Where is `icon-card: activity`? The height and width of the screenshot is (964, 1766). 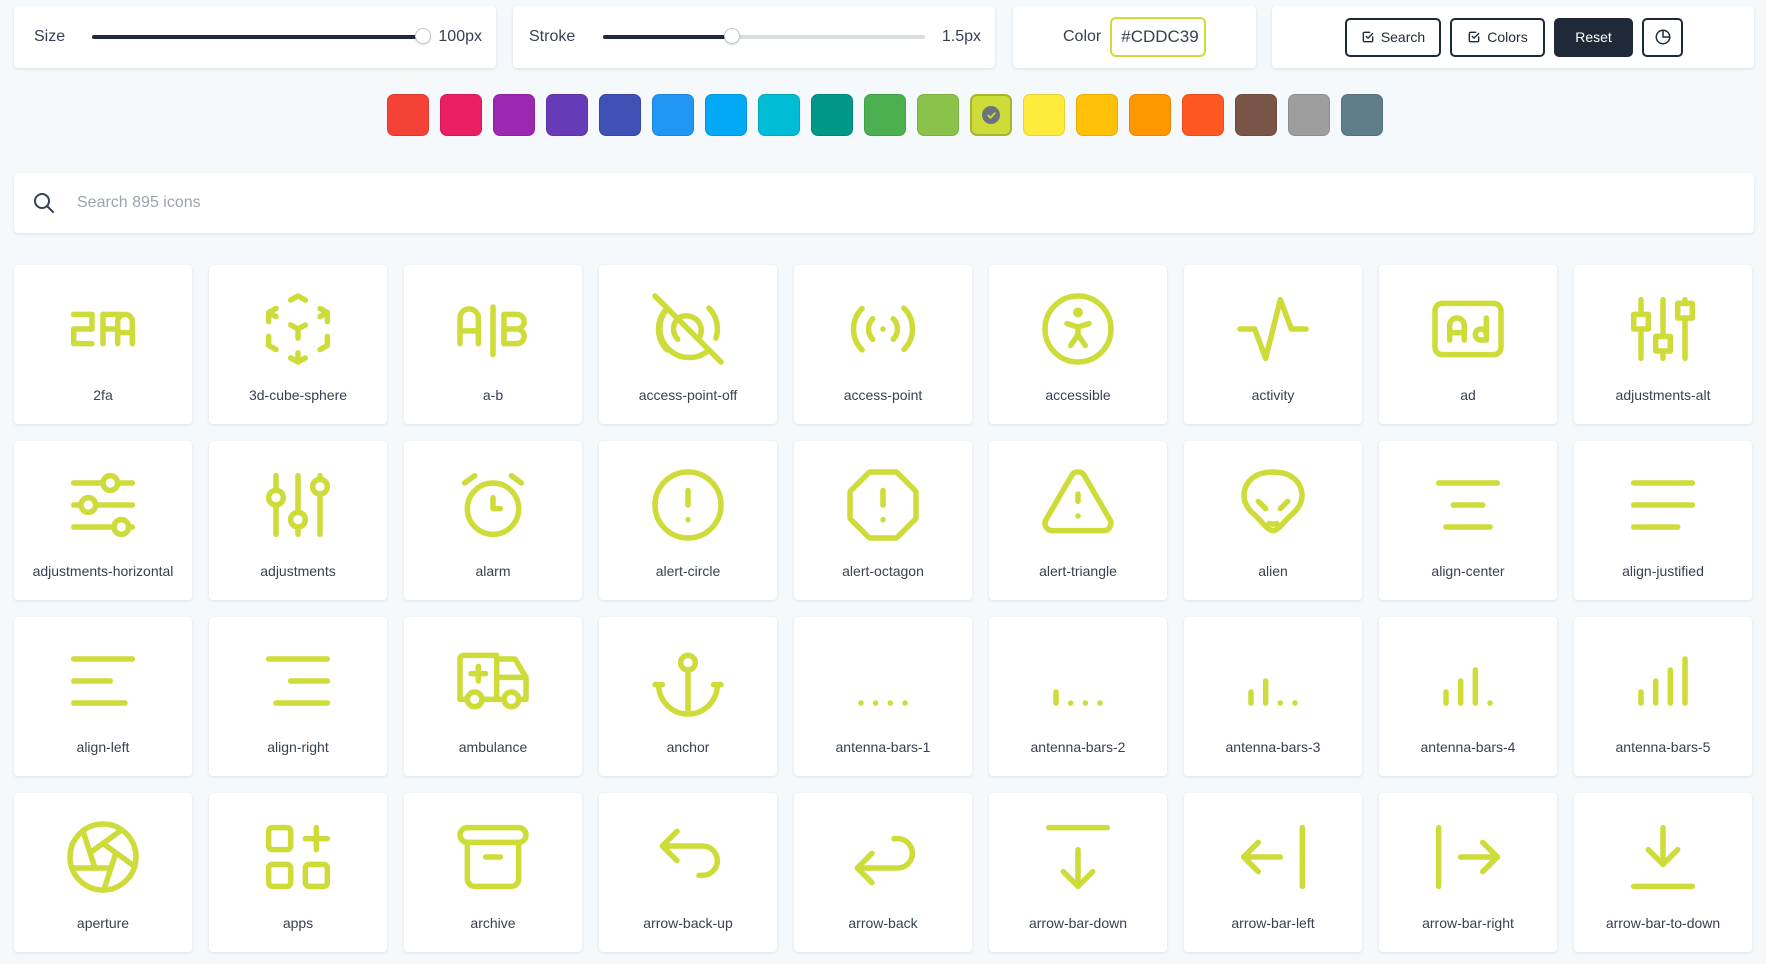
icon-card: activity is located at coordinates (1273, 344).